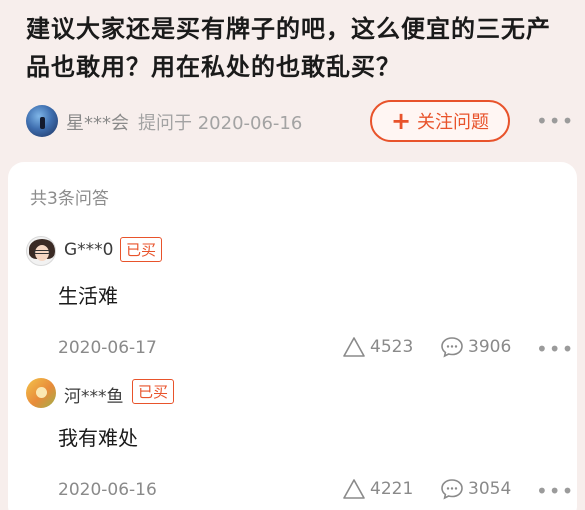 Image resolution: width=585 pixels, height=510 pixels. I want to click on answerer-name: G***0, so click(89, 250).